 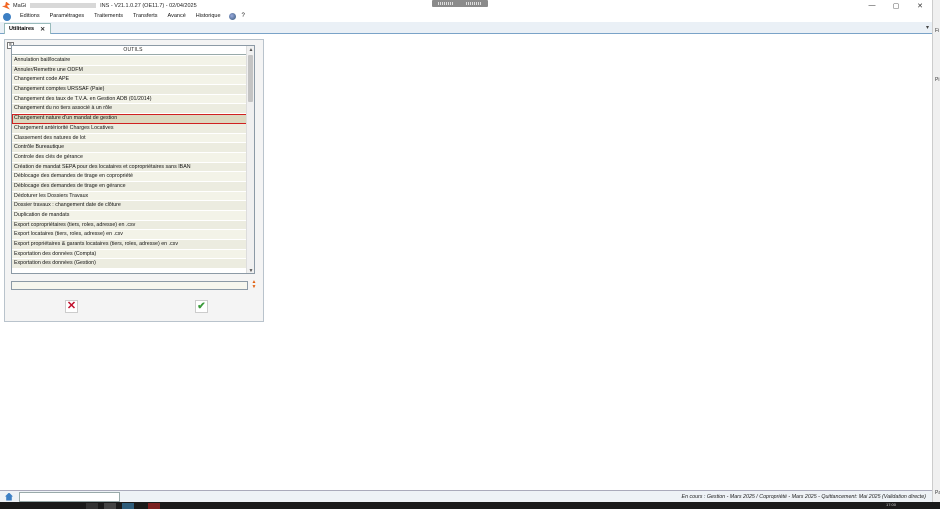 I want to click on column-header: OUTILS ⇵, so click(x=133, y=50).